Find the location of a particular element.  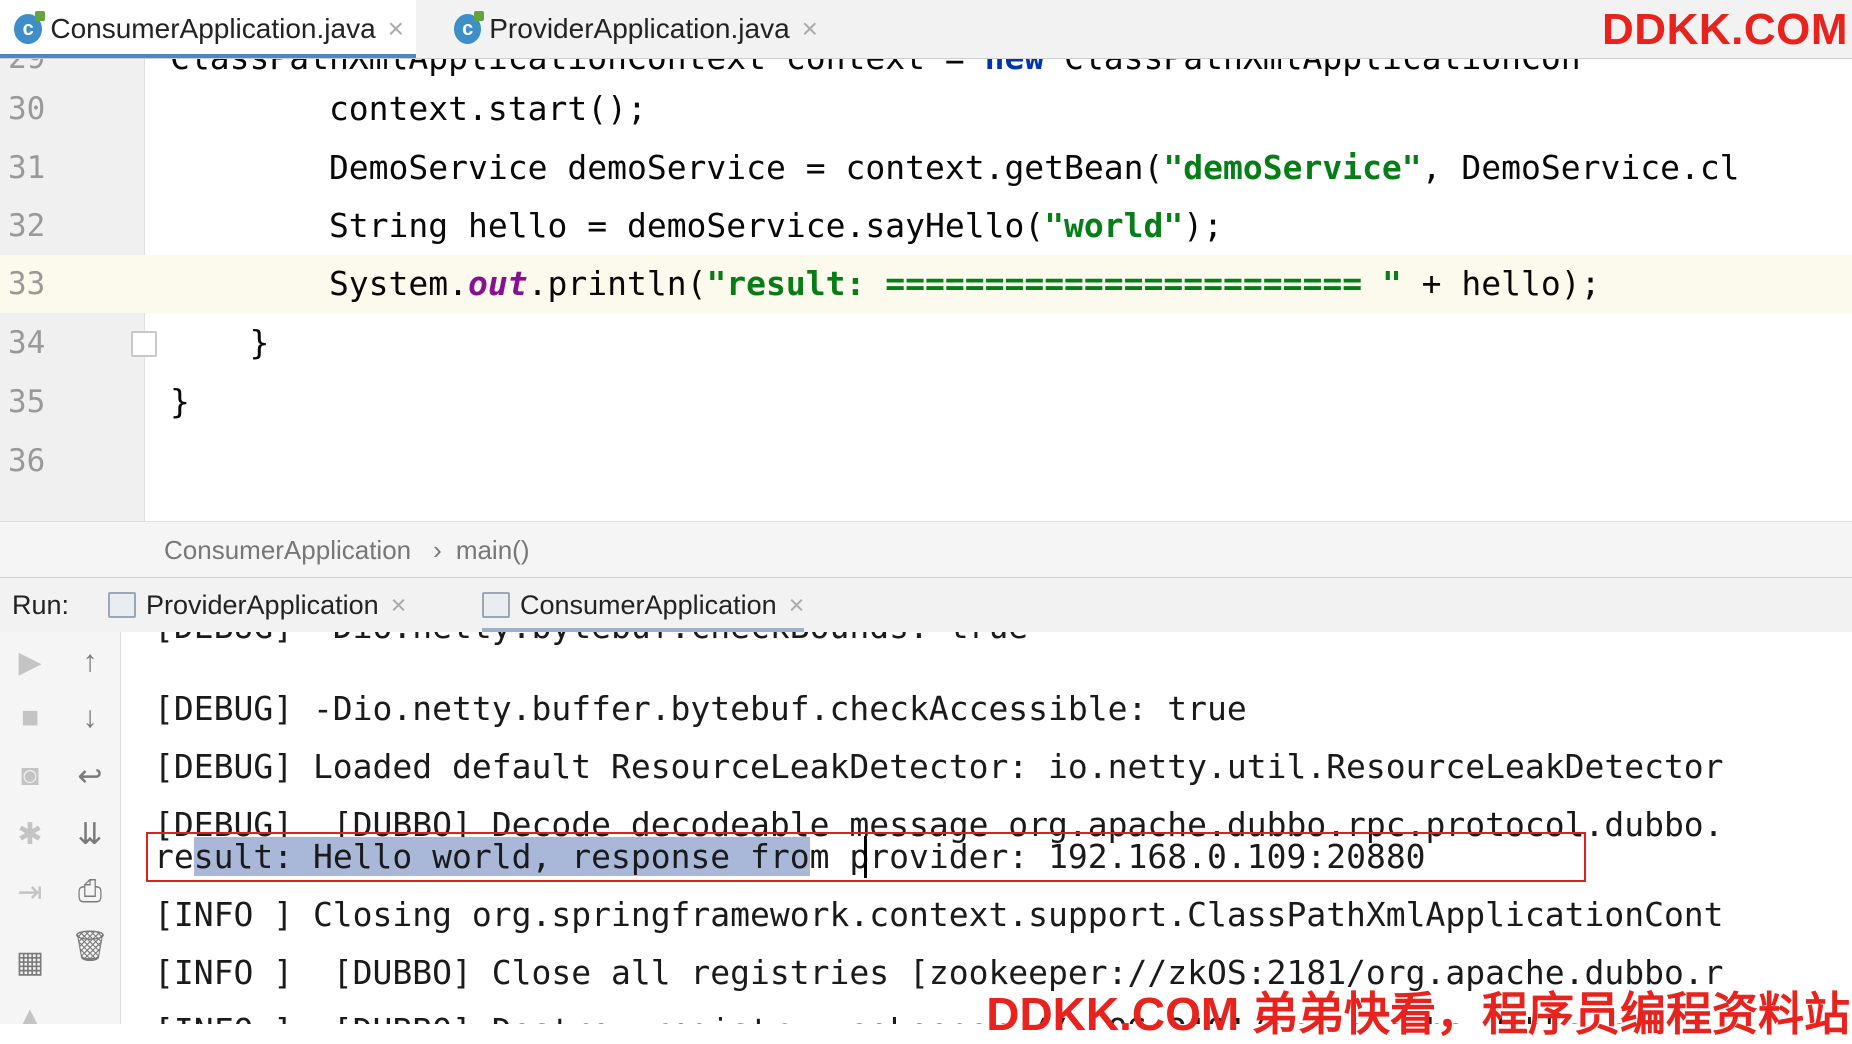

tab-label: ConsumerApplication.java is located at coordinates (213, 28).